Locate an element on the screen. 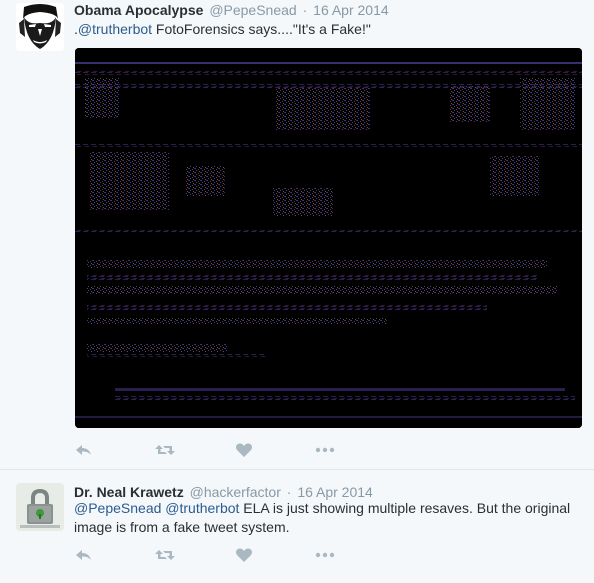 The image size is (594, 583). padlock-avatar is located at coordinates (40, 507).